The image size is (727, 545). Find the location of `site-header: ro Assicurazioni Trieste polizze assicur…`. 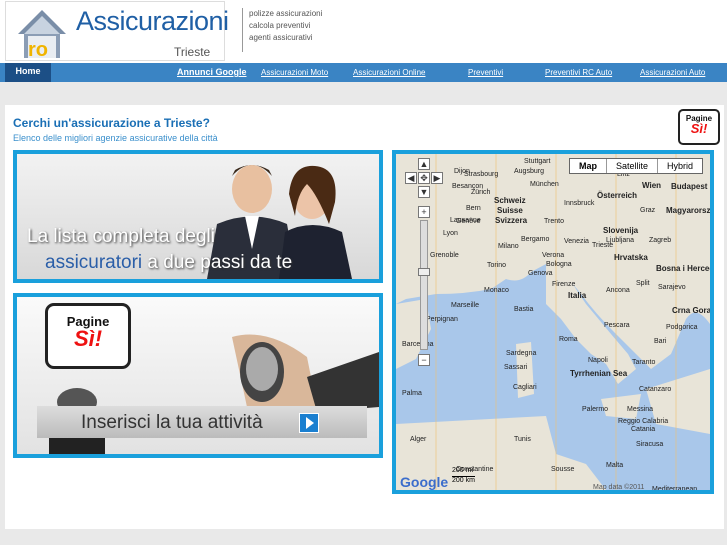

site-header: ro Assicurazioni Trieste polizze assicur… is located at coordinates (363, 31).